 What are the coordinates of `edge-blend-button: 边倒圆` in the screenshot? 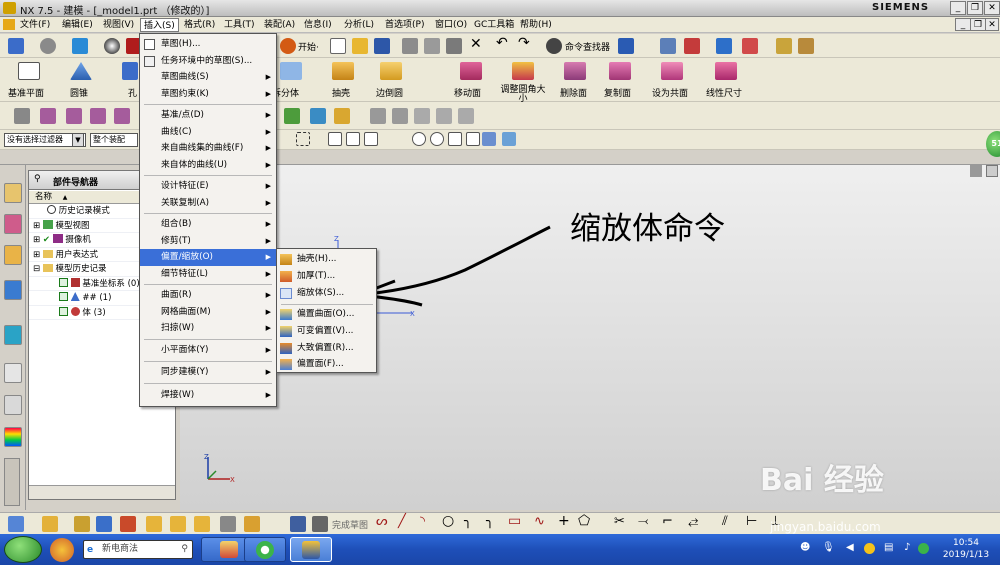 It's located at (392, 80).